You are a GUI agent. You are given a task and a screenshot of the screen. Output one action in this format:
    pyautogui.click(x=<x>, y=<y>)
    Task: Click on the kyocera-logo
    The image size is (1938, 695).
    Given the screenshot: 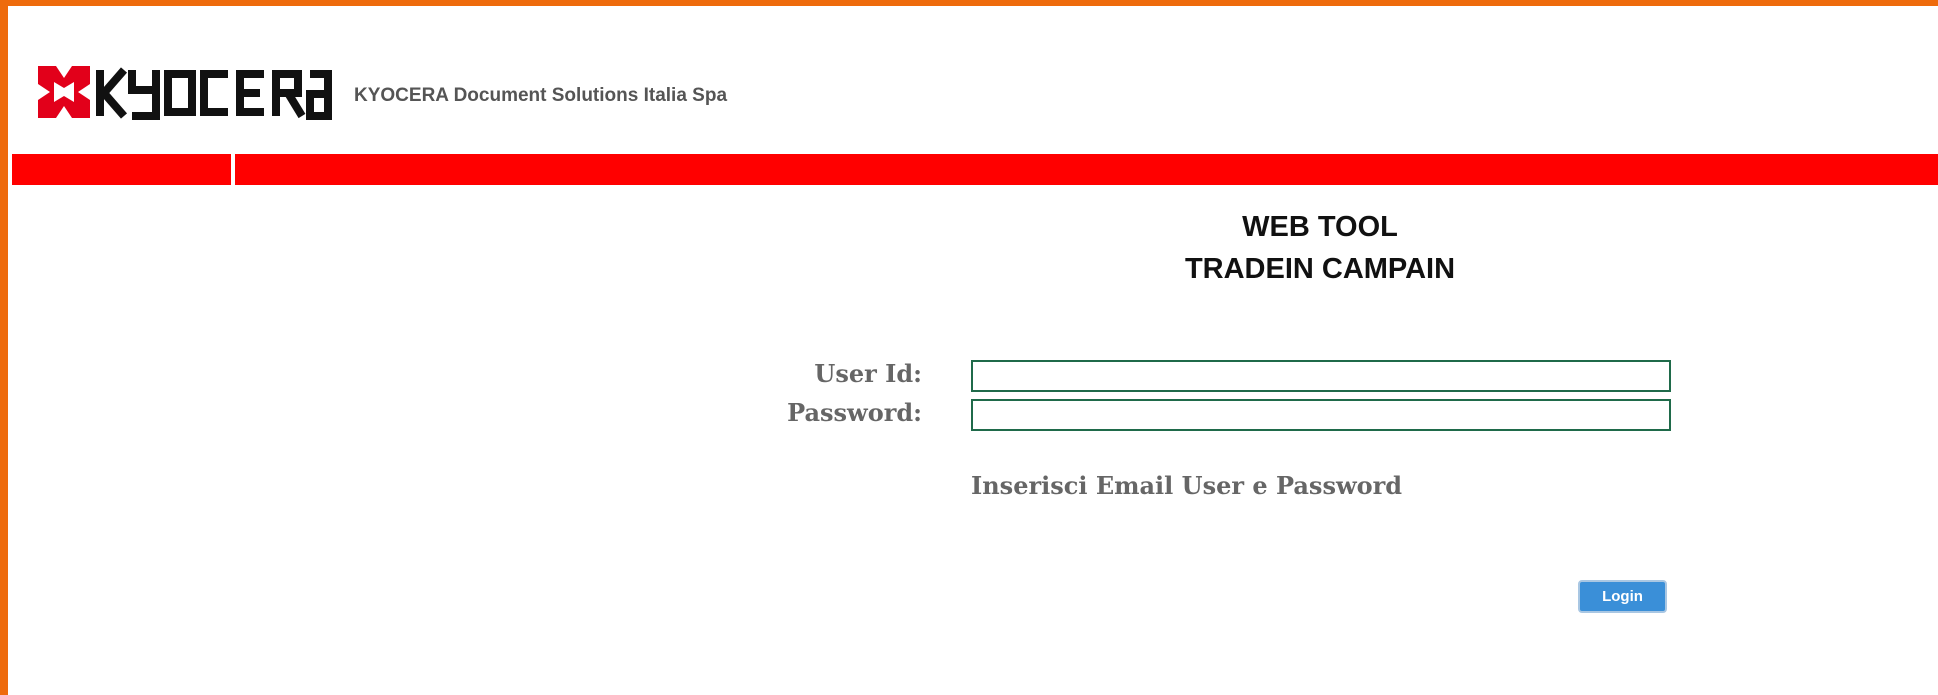 What is the action you would take?
    pyautogui.click(x=182, y=91)
    